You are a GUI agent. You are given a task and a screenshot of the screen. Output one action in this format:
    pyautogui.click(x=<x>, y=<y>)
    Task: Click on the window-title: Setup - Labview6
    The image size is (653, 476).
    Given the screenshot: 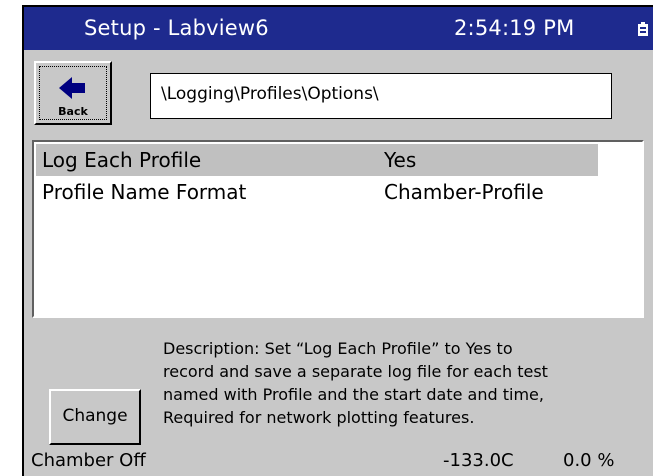 What is the action you would take?
    pyautogui.click(x=176, y=28)
    